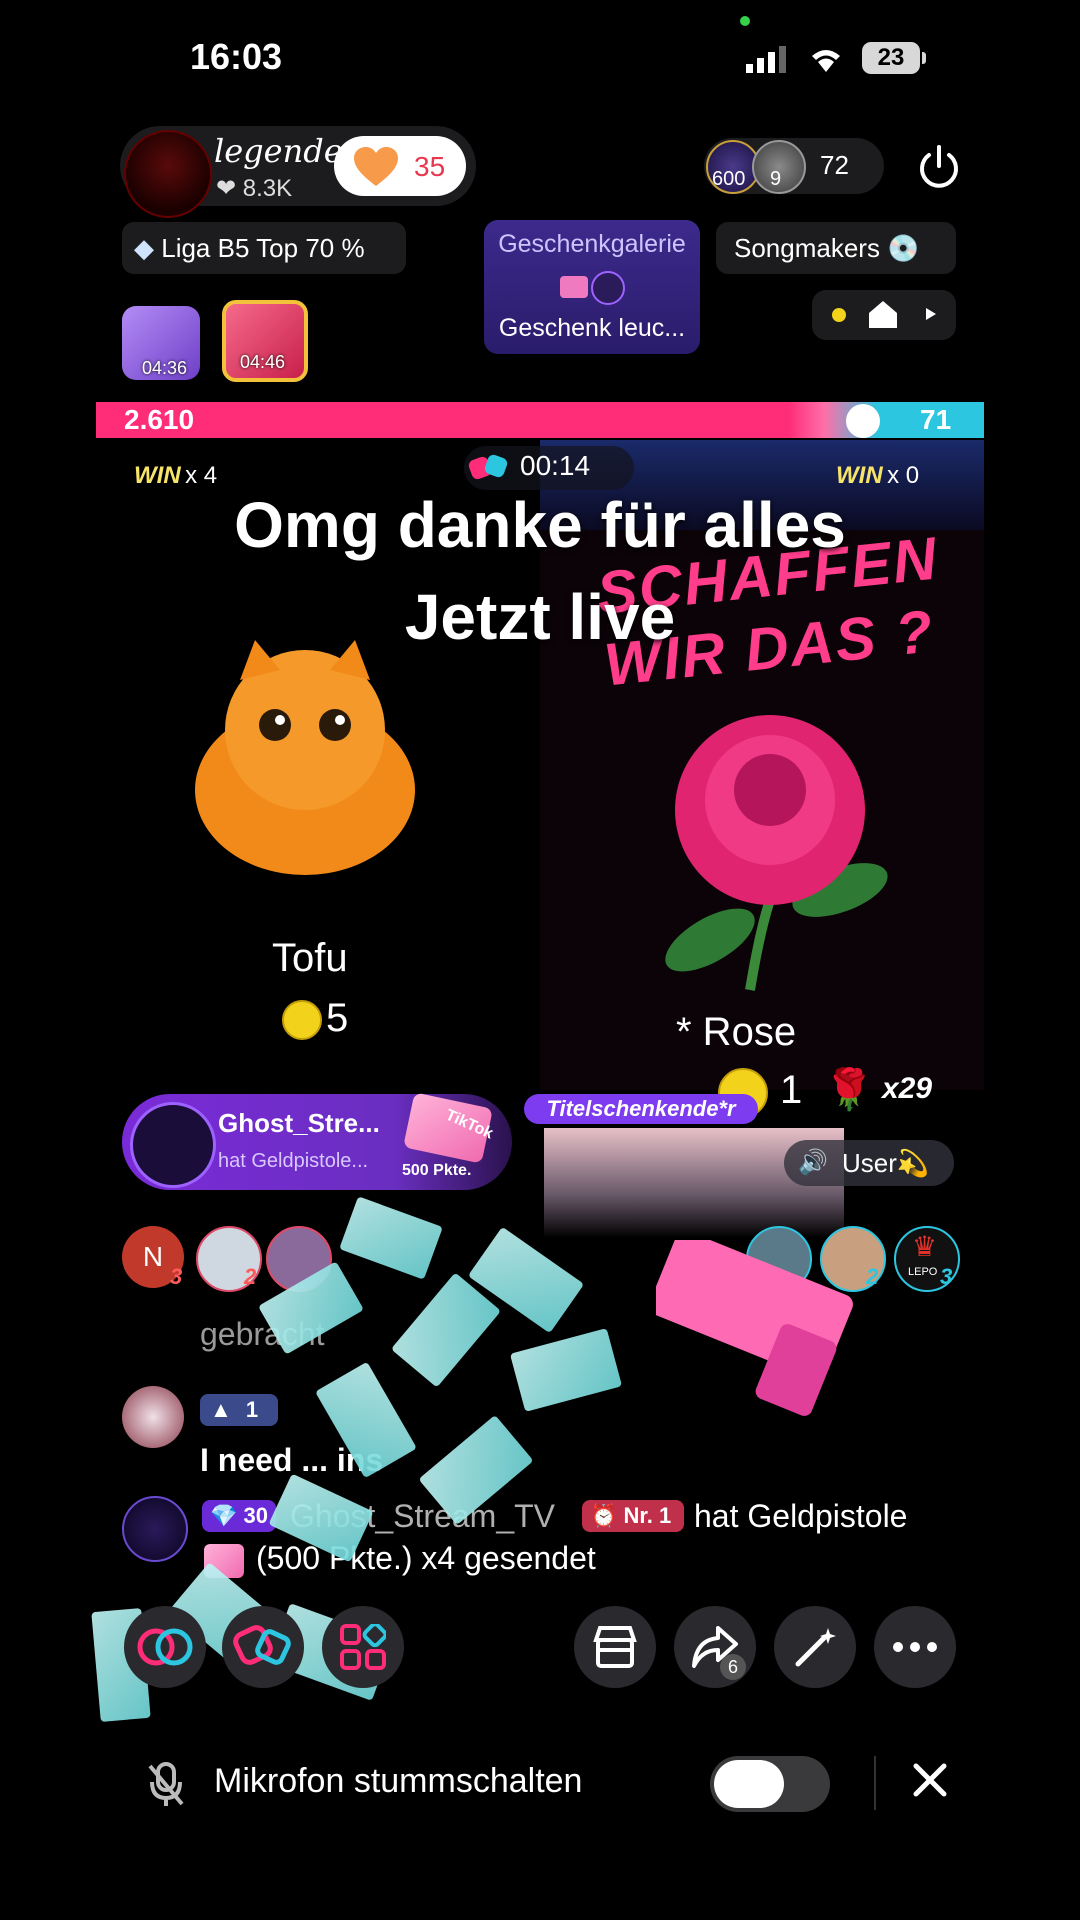 The image size is (1080, 1920). I want to click on rank-avatar-6-count: 3, so click(946, 1276).